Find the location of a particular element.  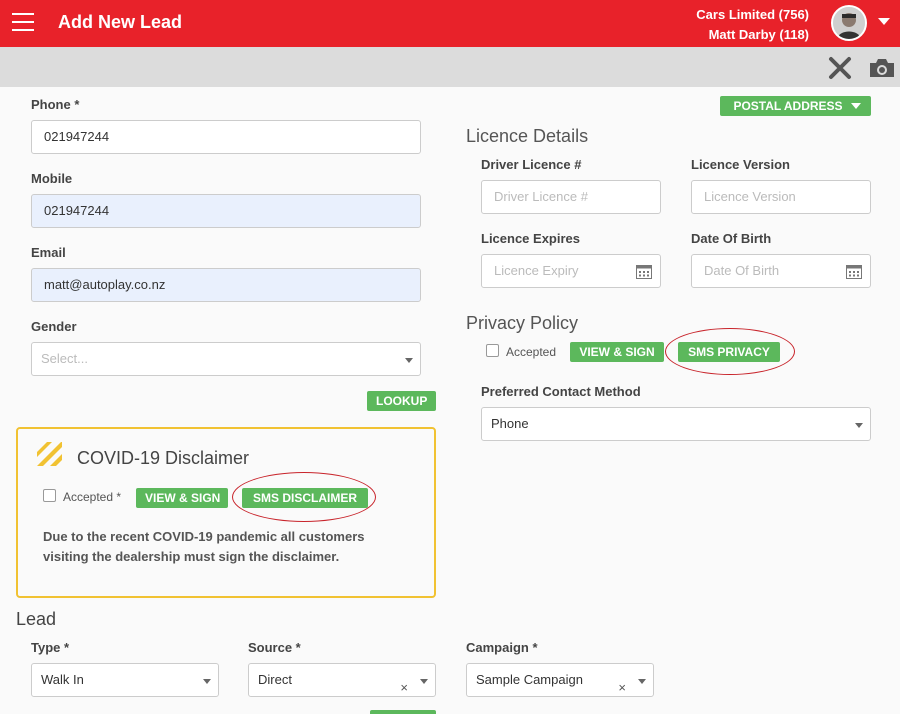

licence-expiry-placeholder: Licence Expiry is located at coordinates (536, 270).